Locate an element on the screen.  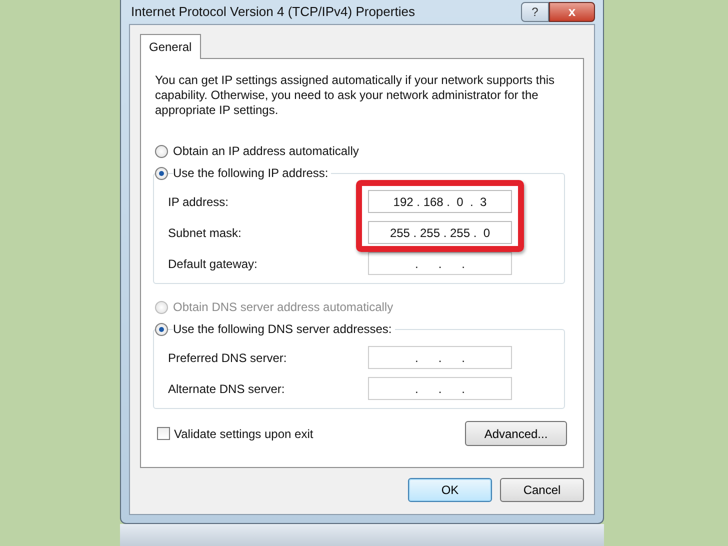
field-label: IP address: is located at coordinates (199, 202).